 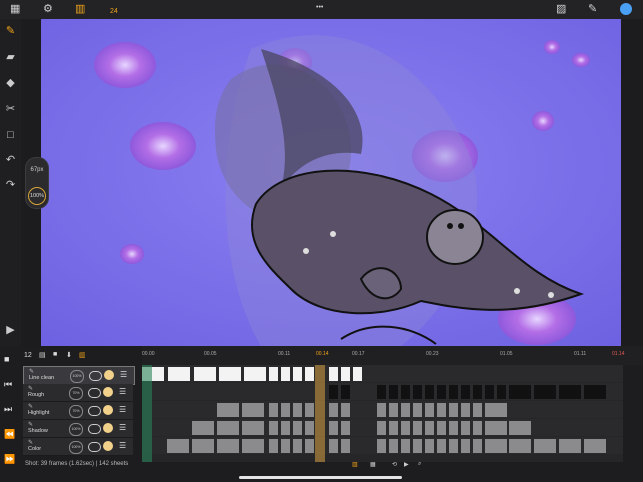 I want to click on more-menu-icon: •••, so click(x=319, y=7).